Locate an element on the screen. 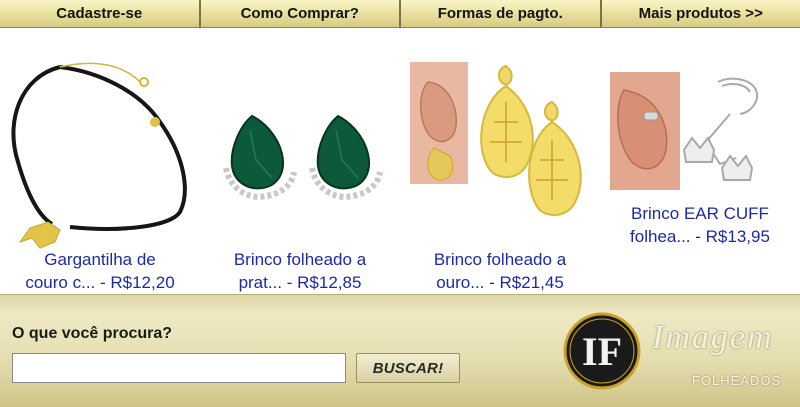 The image size is (800, 407). product-price: - R$12,85 is located at coordinates (322, 282).